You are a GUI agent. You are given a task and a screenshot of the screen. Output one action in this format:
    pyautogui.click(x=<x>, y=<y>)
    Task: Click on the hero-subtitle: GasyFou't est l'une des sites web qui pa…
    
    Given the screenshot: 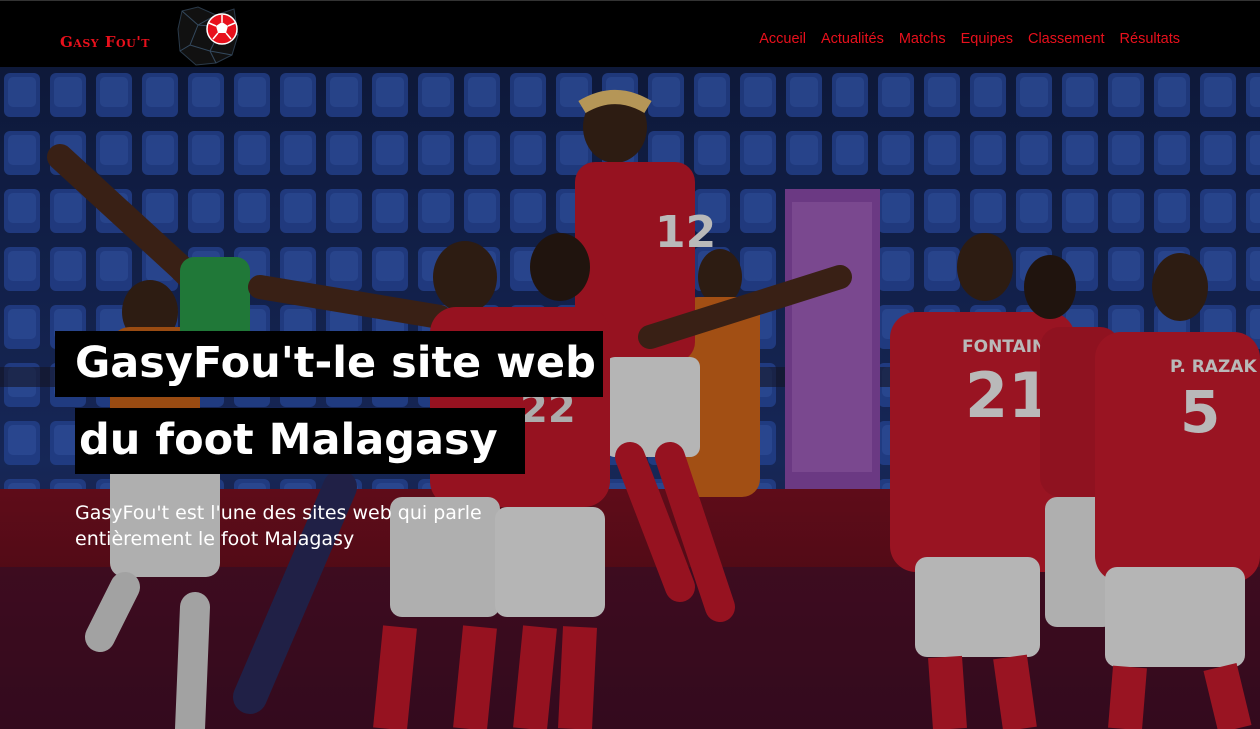 What is the action you would take?
    pyautogui.click(x=278, y=526)
    